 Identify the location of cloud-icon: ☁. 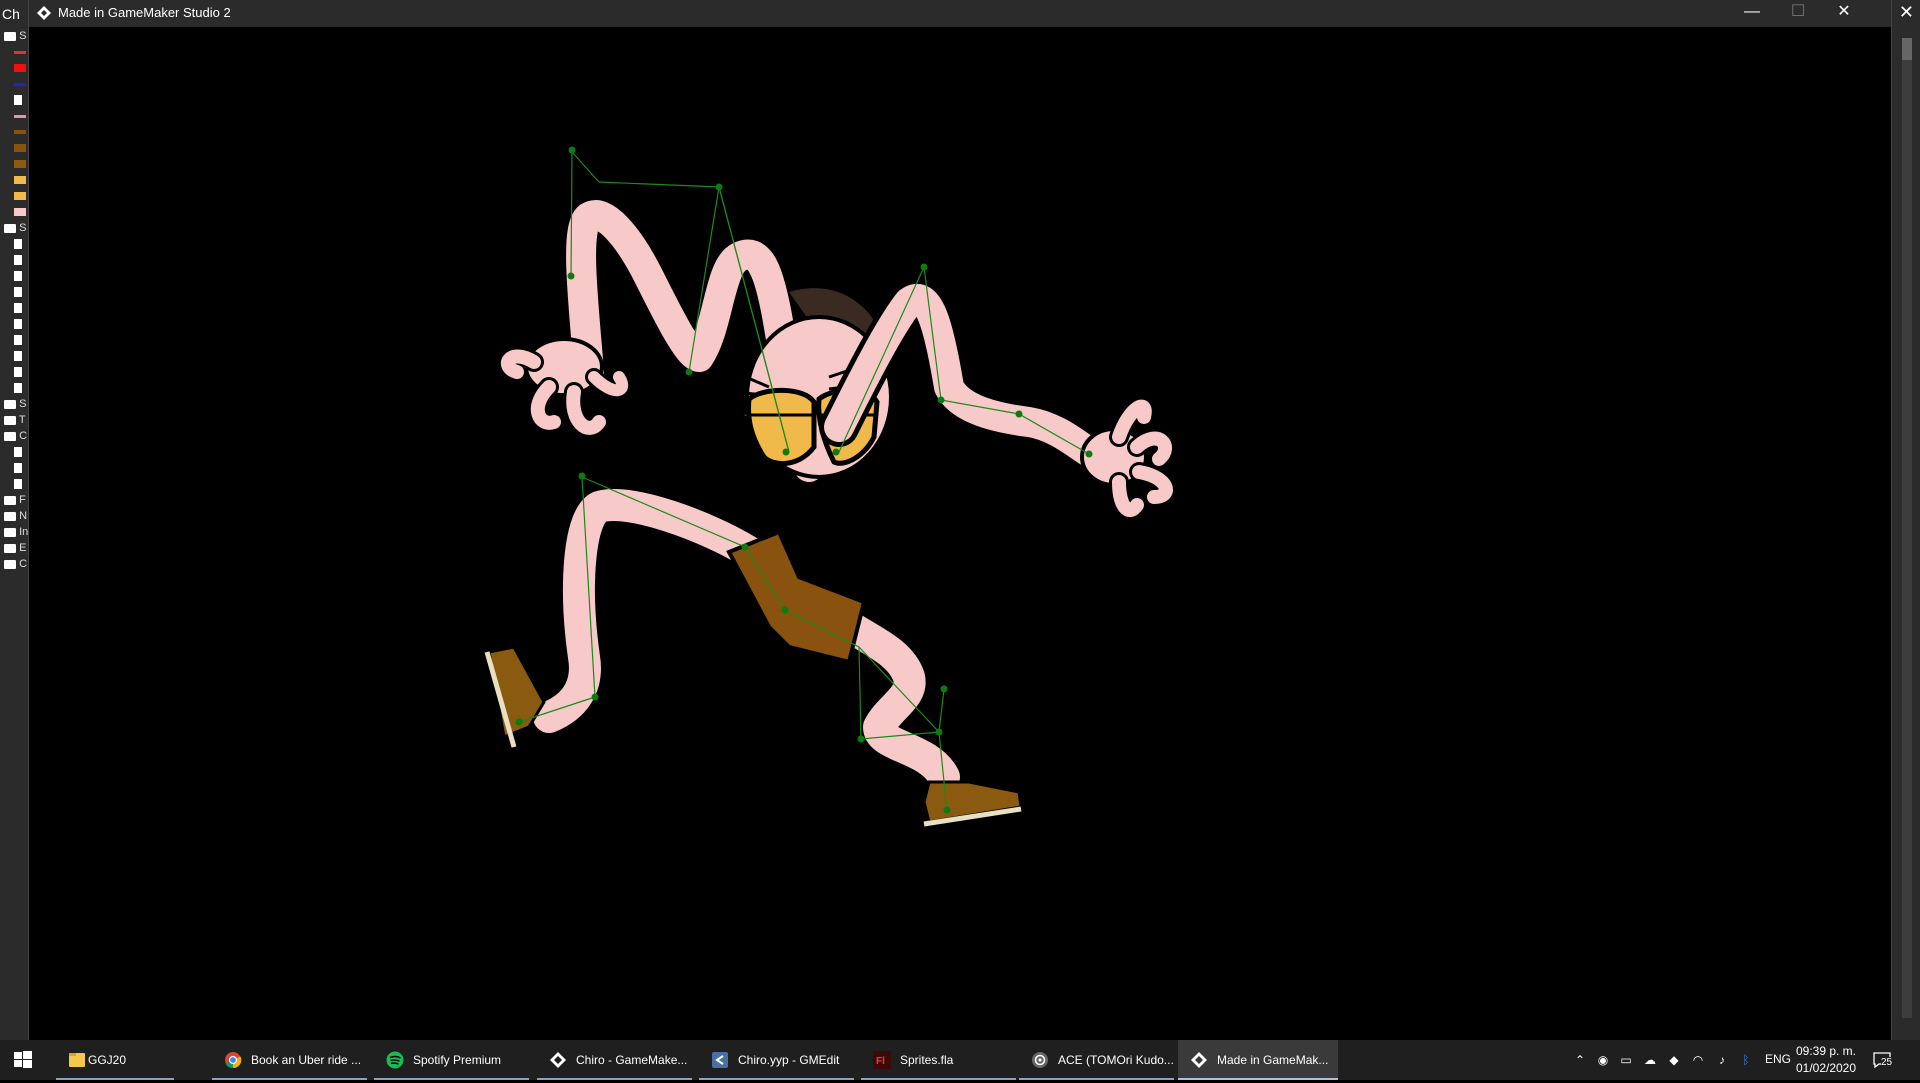
(1650, 1060).